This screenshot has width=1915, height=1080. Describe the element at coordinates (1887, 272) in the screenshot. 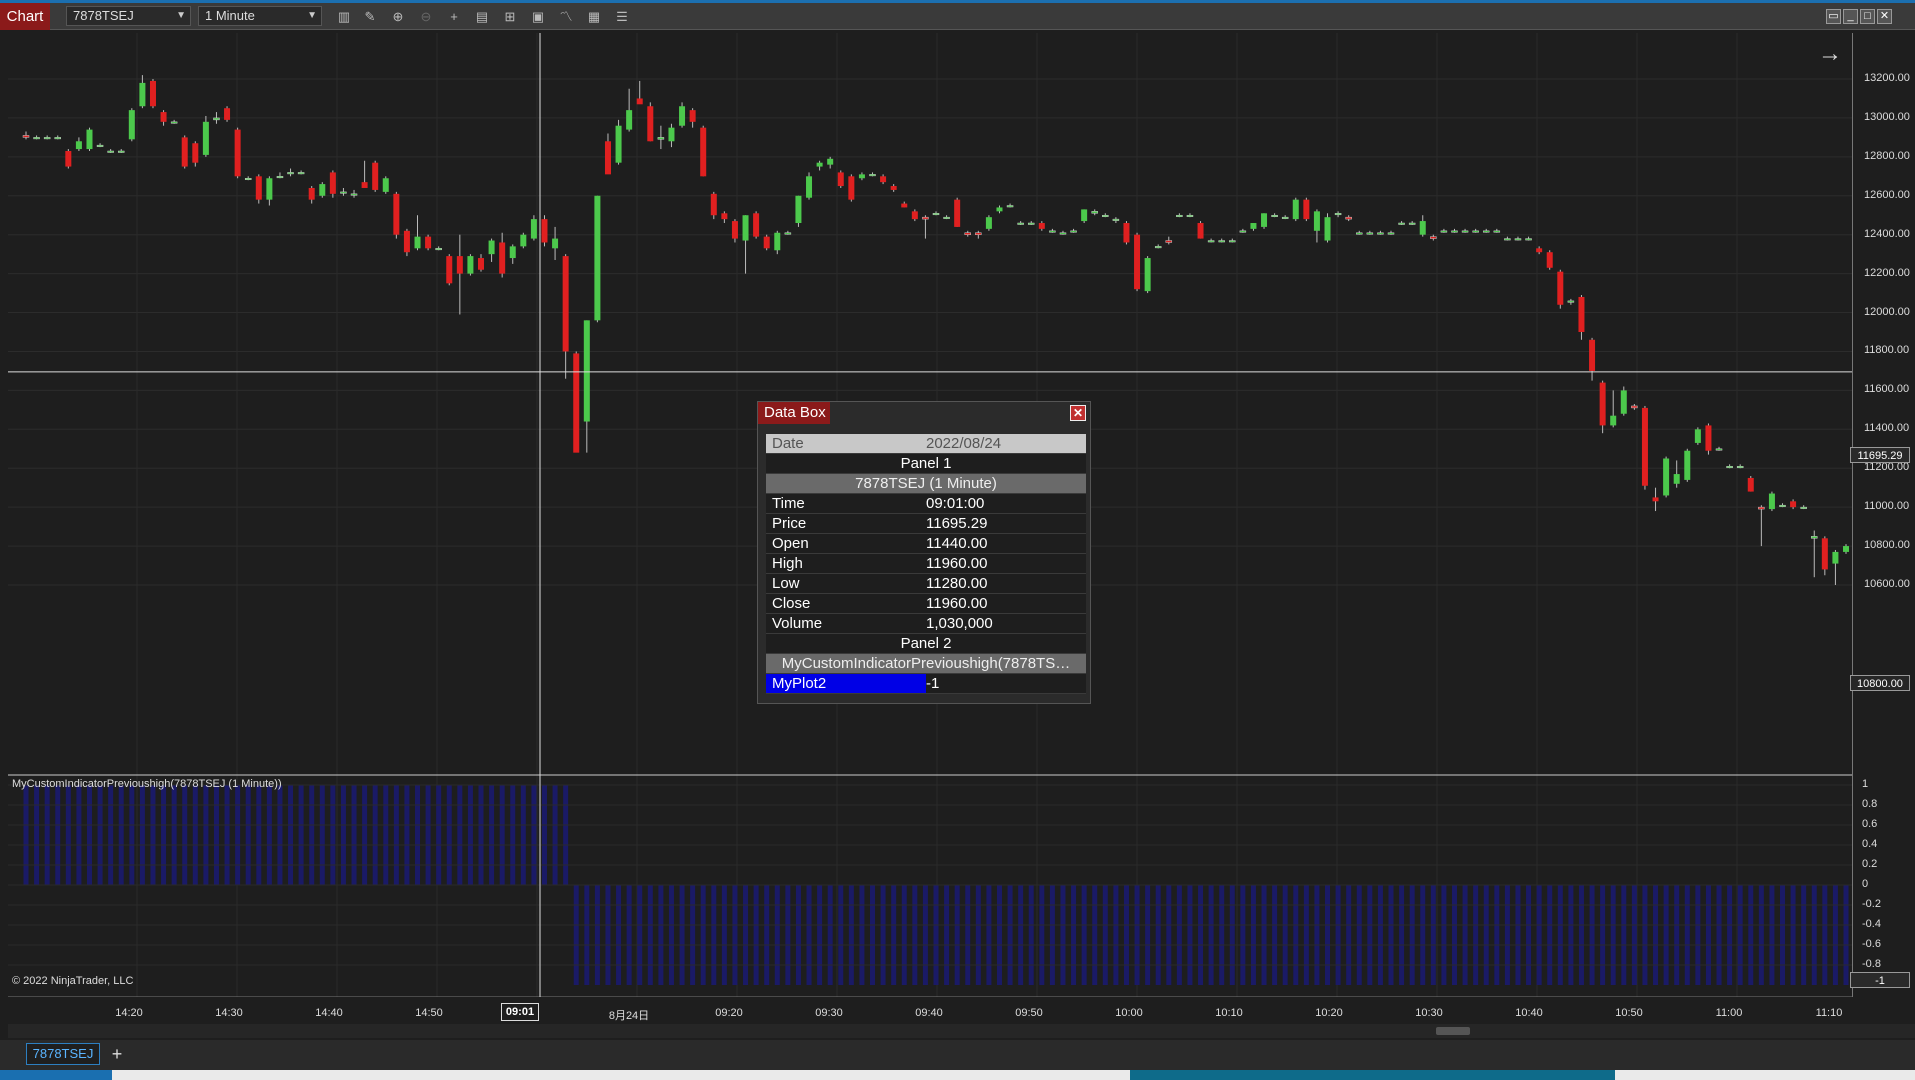

I see `price-tick: 12200.00` at that location.